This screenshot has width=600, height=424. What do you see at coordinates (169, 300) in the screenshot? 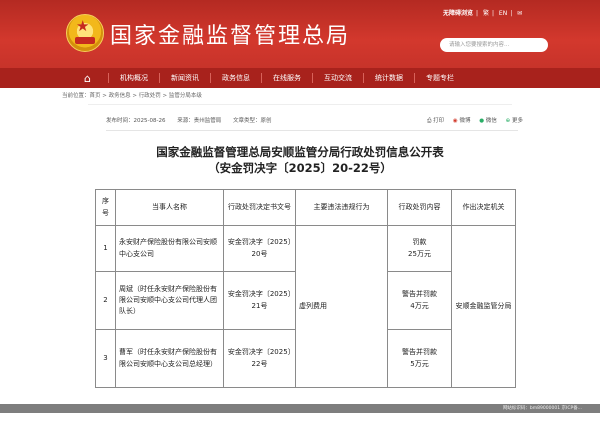
I see `row-party: 周斌（时任永安财产保险股份有限公司安顺中心支公司代理人团队长）` at bounding box center [169, 300].